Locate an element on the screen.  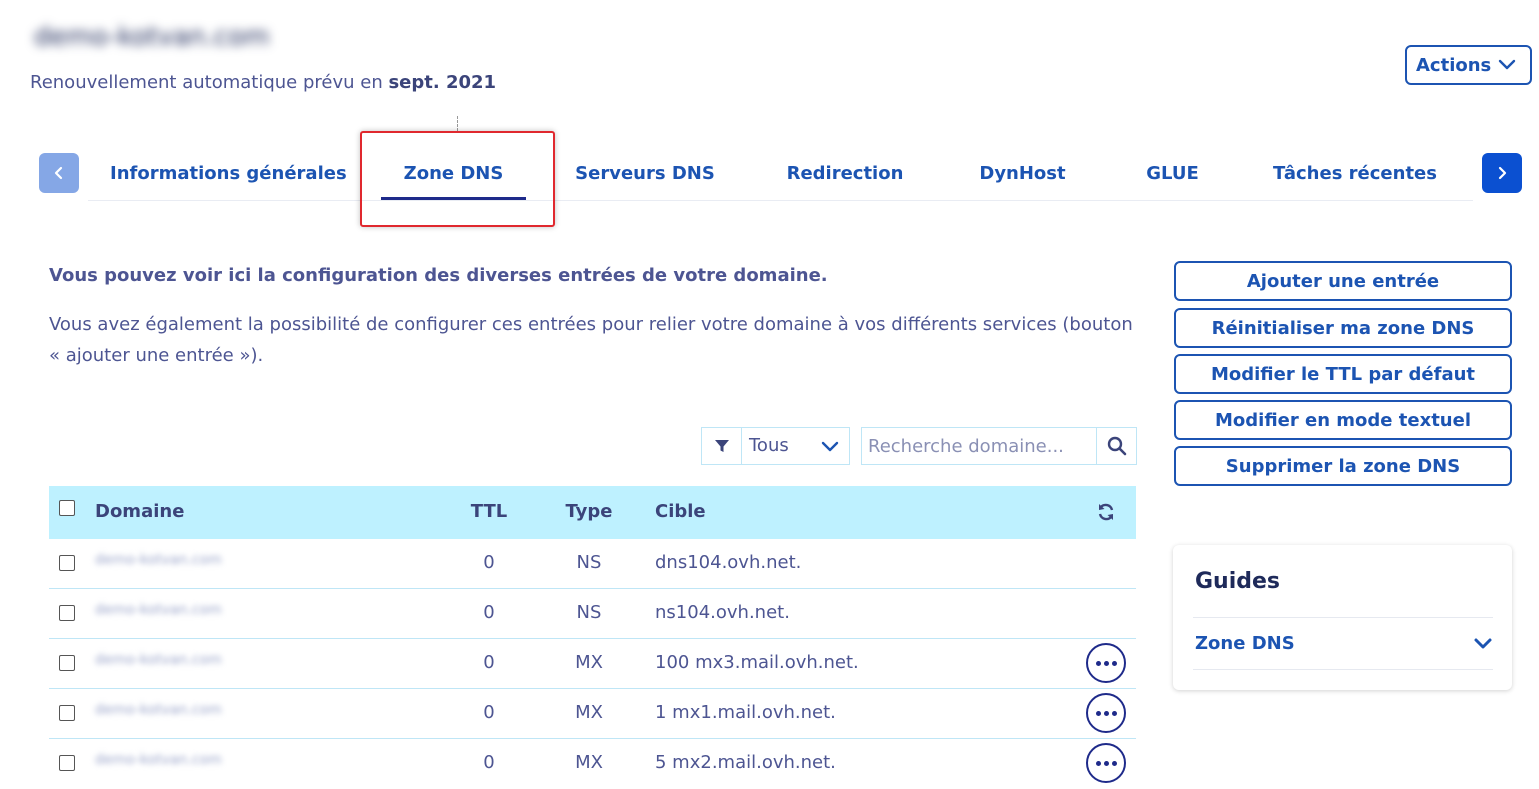
guides-title: Guides is located at coordinates (1238, 581).